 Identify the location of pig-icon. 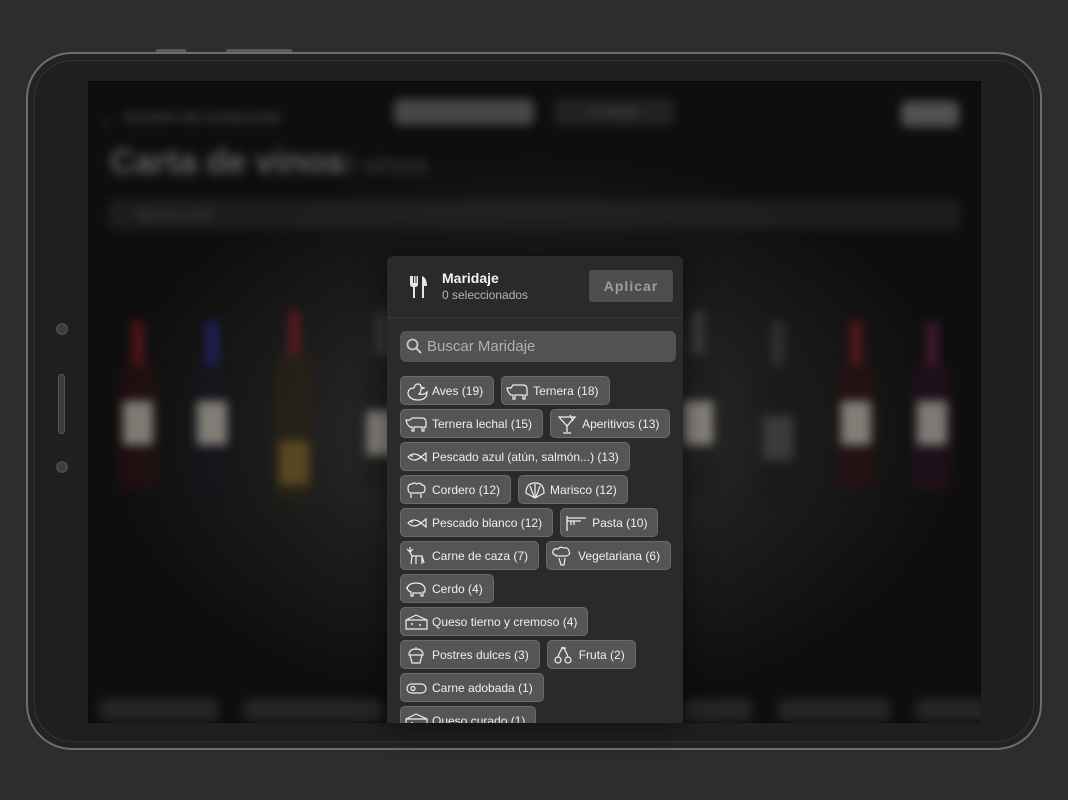
(416, 589).